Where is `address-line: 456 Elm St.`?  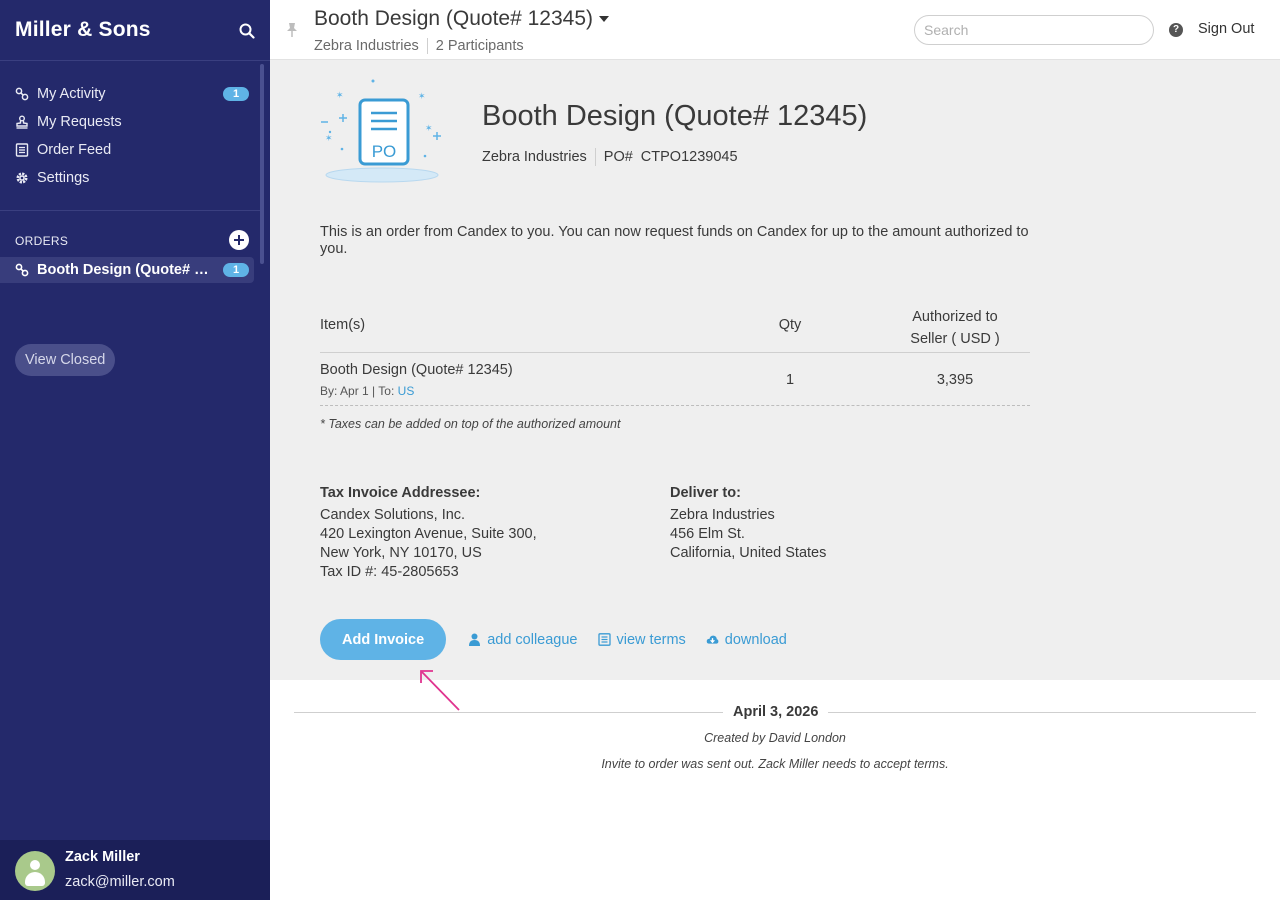 address-line: 456 Elm St. is located at coordinates (707, 534).